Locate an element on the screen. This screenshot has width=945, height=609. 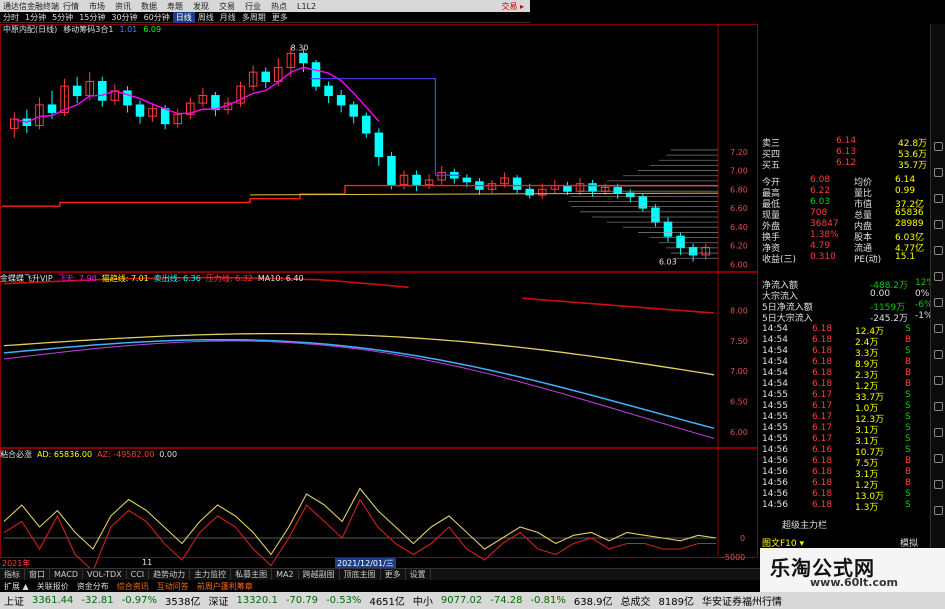
tab-window: 窗口 is located at coordinates (37, 574).